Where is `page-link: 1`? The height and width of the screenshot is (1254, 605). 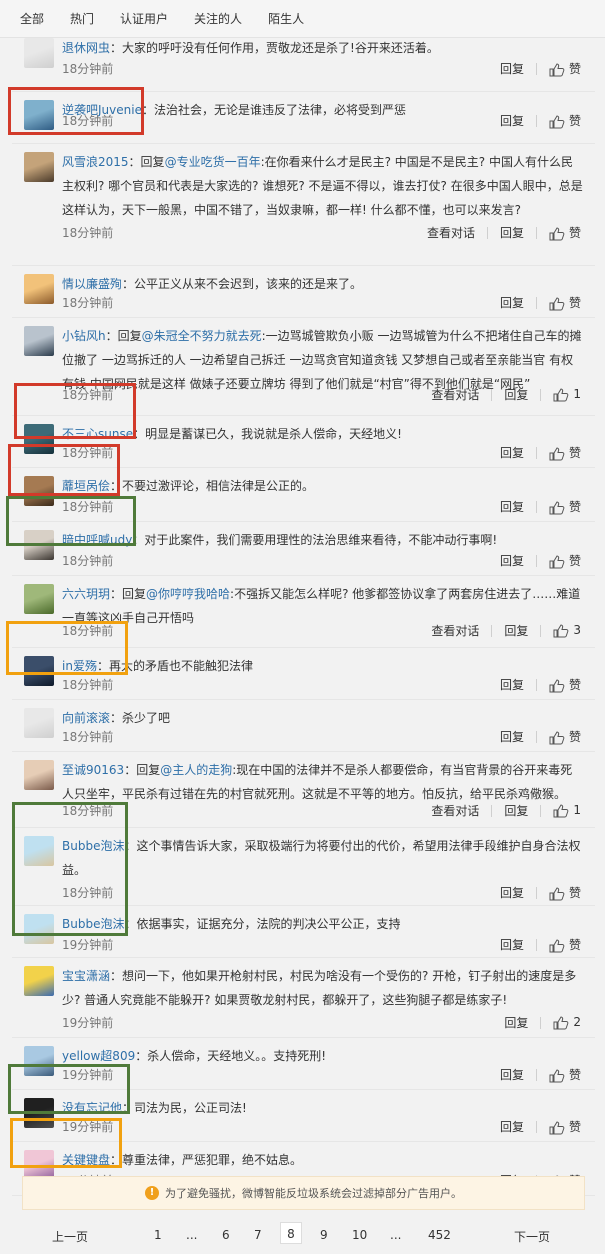 page-link: 1 is located at coordinates (158, 1235).